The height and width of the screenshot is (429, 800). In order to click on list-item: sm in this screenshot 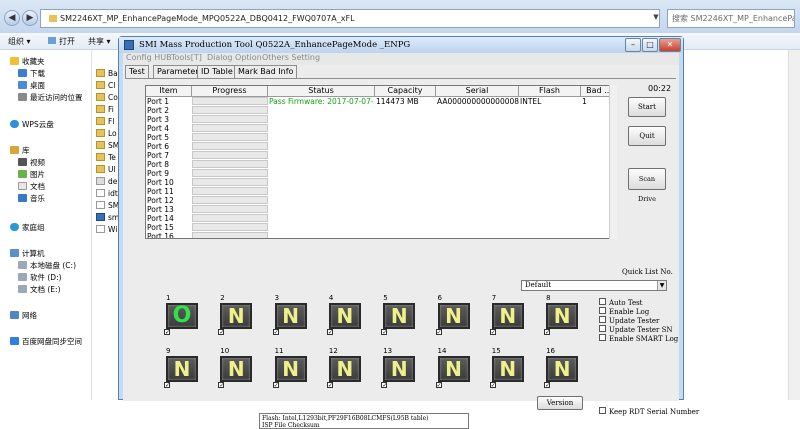, I will do `click(107, 218)`.